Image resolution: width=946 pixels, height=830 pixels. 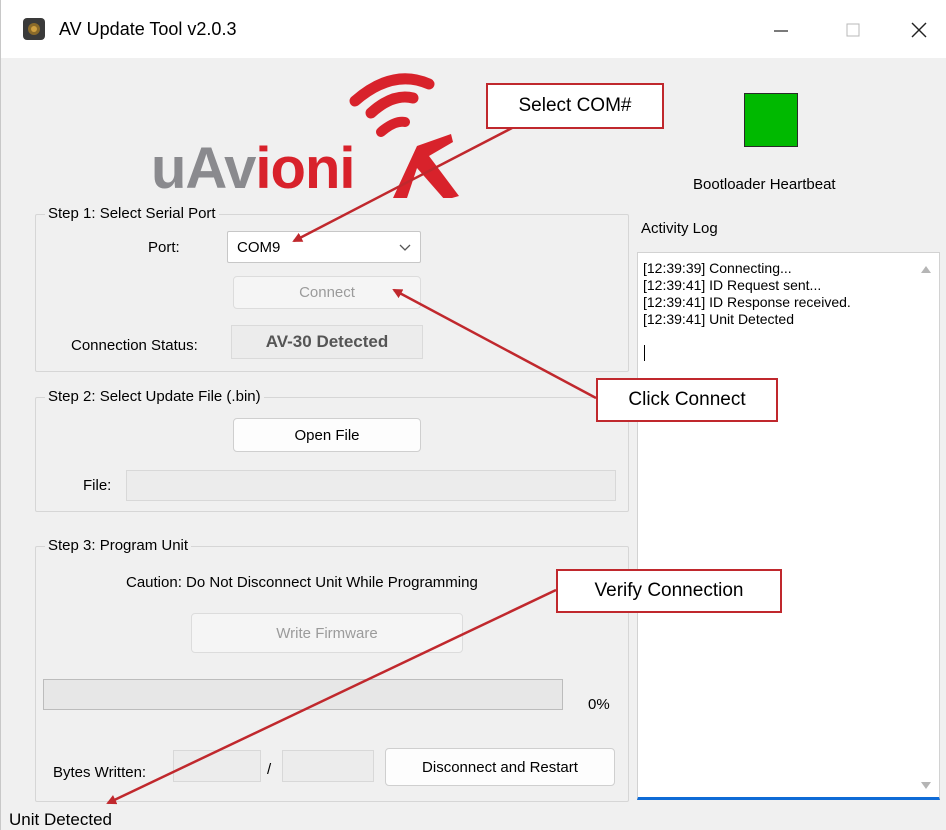 I want to click on minimize-icon, so click(x=781, y=31).